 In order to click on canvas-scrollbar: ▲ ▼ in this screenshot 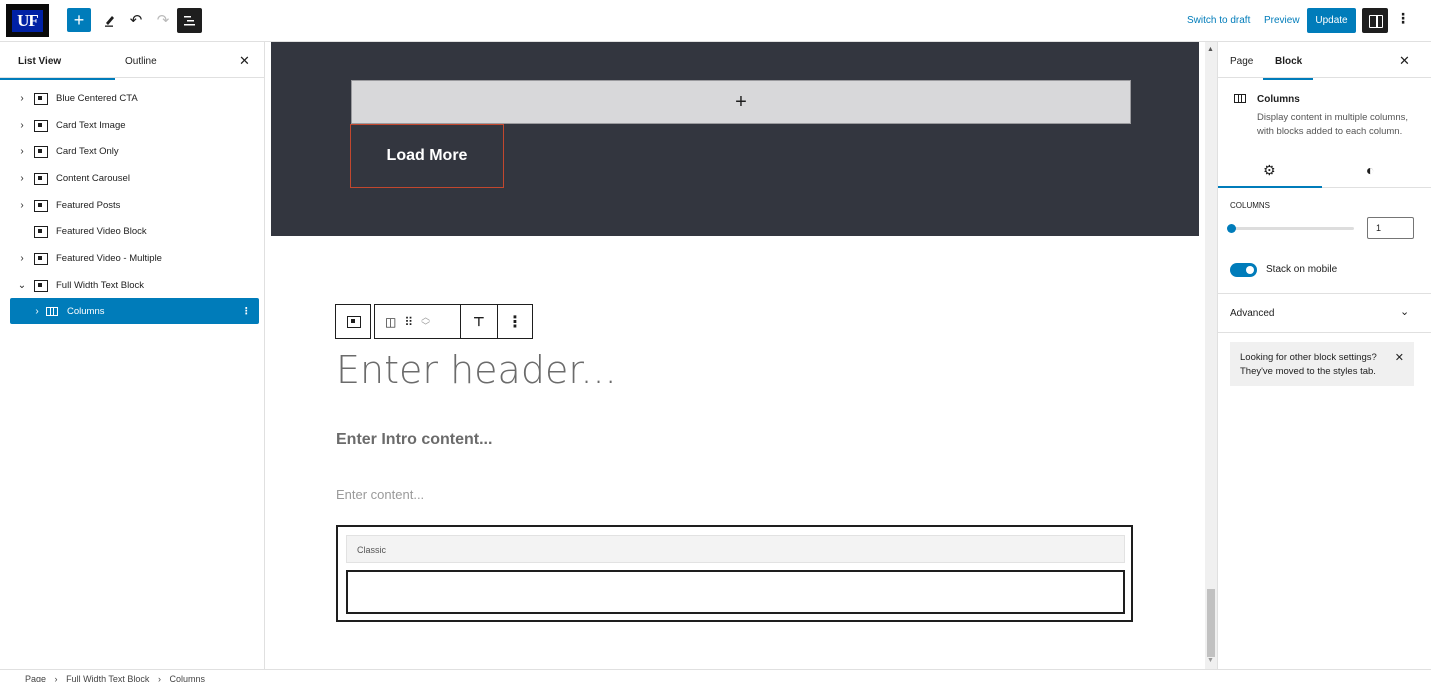, I will do `click(1211, 355)`.